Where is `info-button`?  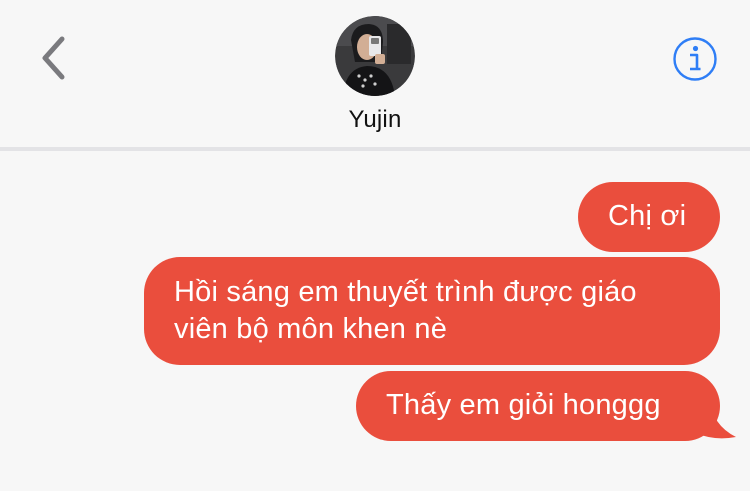 info-button is located at coordinates (695, 59).